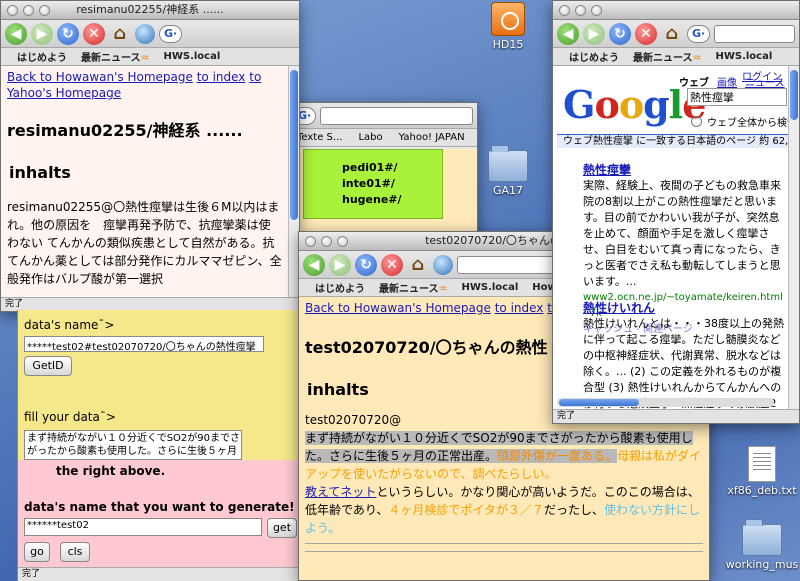  Describe the element at coordinates (255, 77) in the screenshot. I see `to-link: to` at that location.